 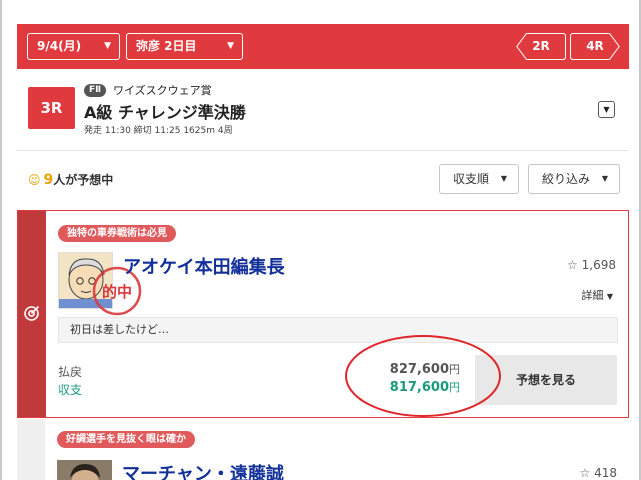 What do you see at coordinates (70, 390) in the screenshot?
I see `balance-label: 収支` at bounding box center [70, 390].